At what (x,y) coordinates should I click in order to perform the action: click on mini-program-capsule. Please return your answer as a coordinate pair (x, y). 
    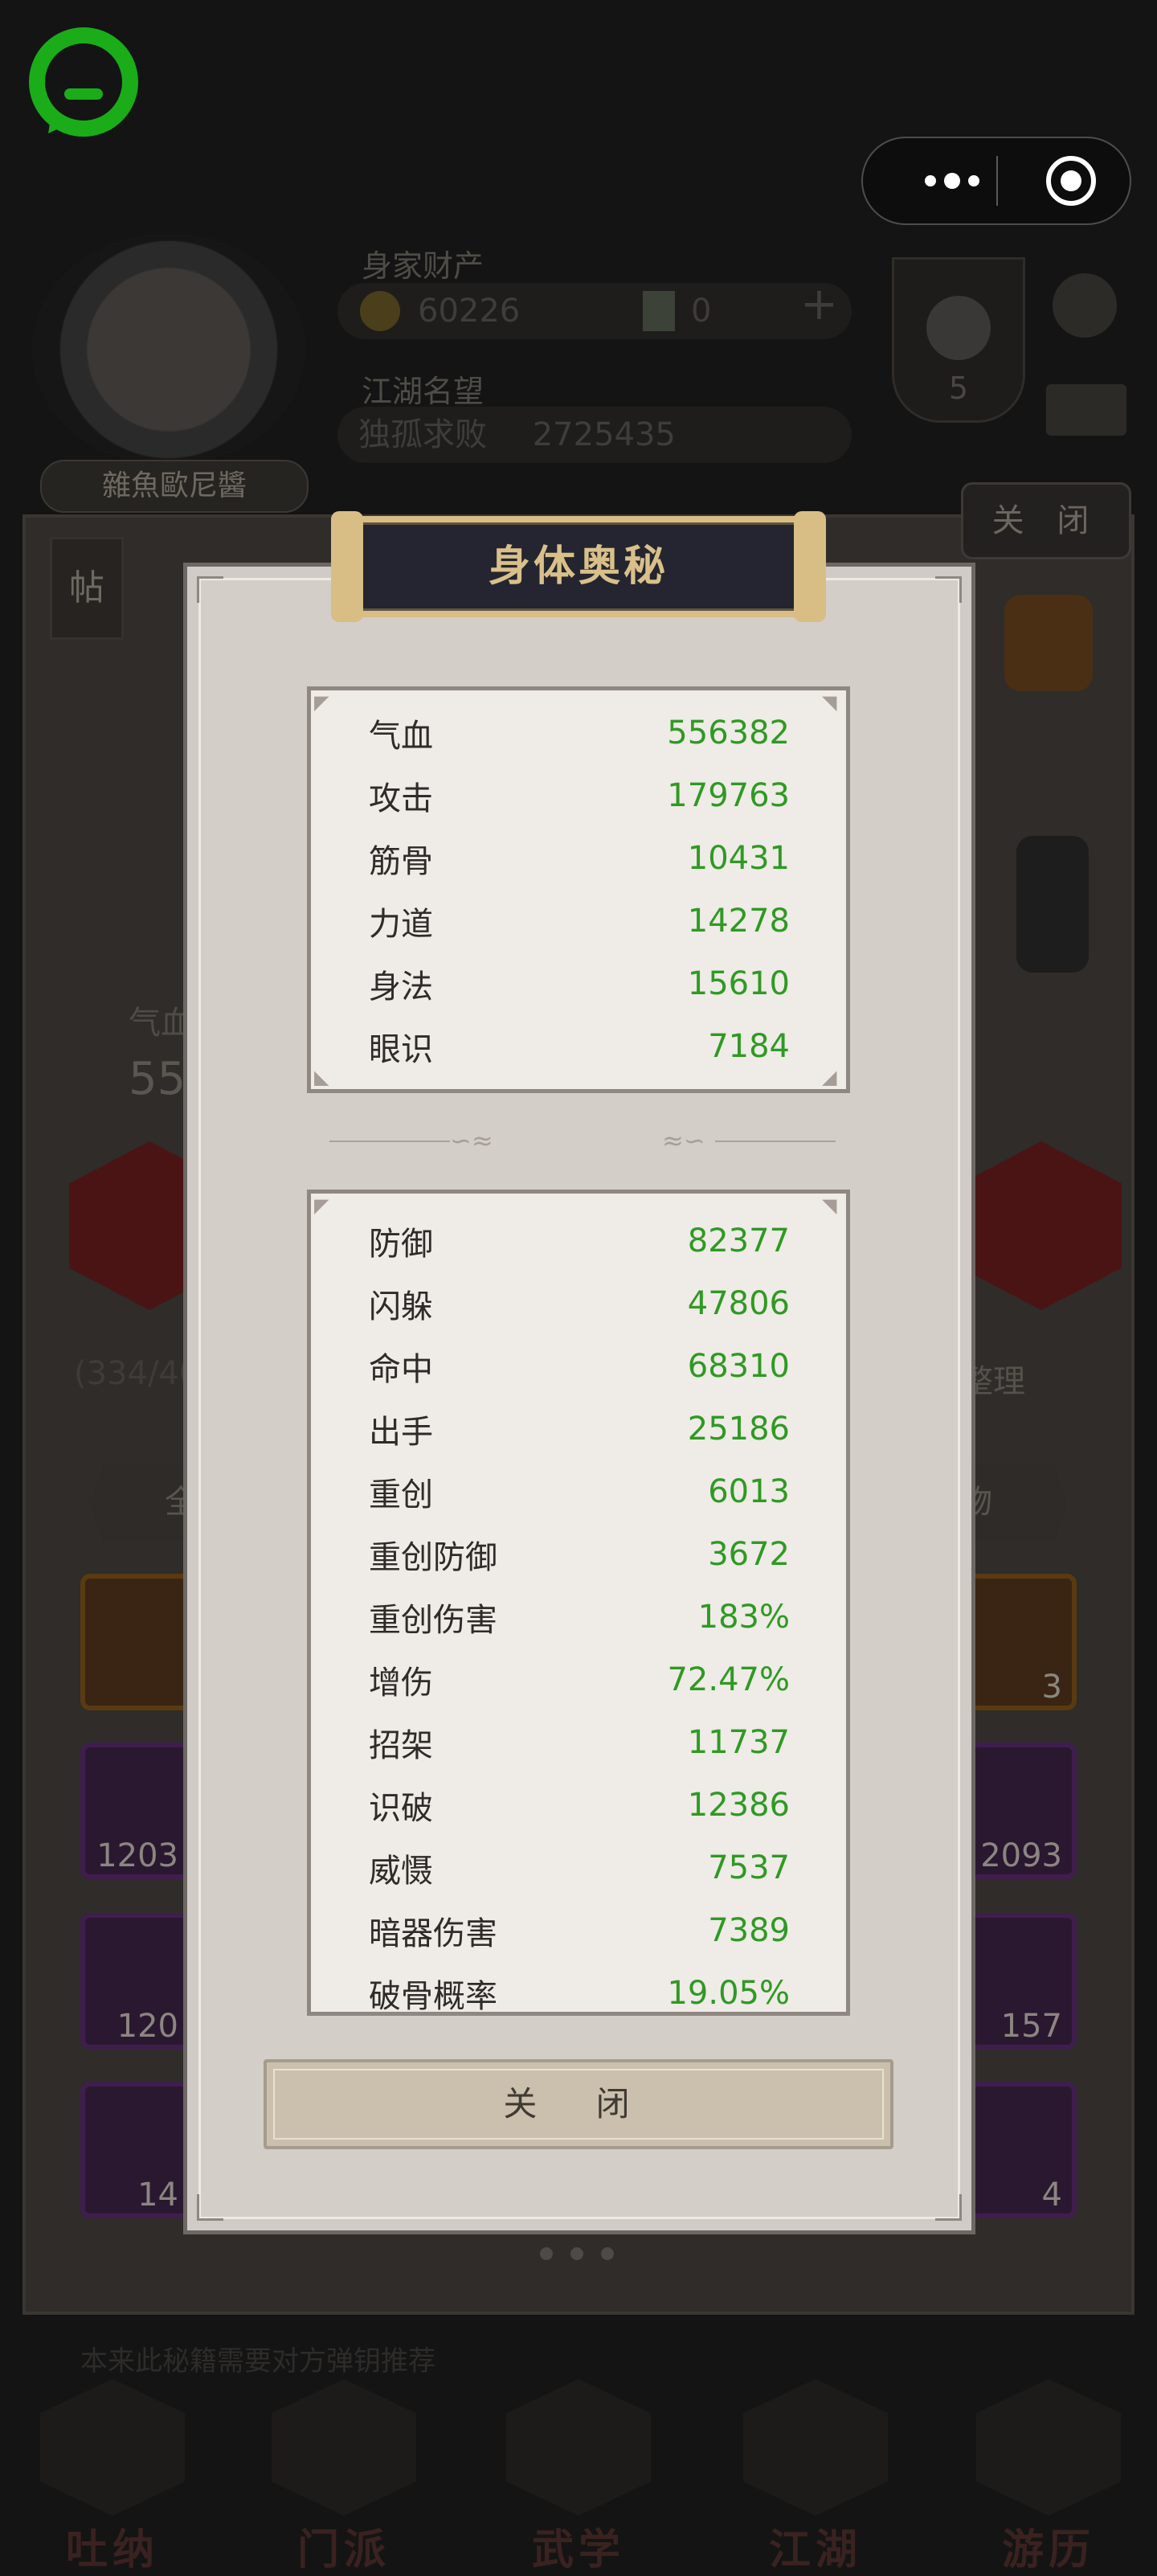
    Looking at the image, I should click on (996, 181).